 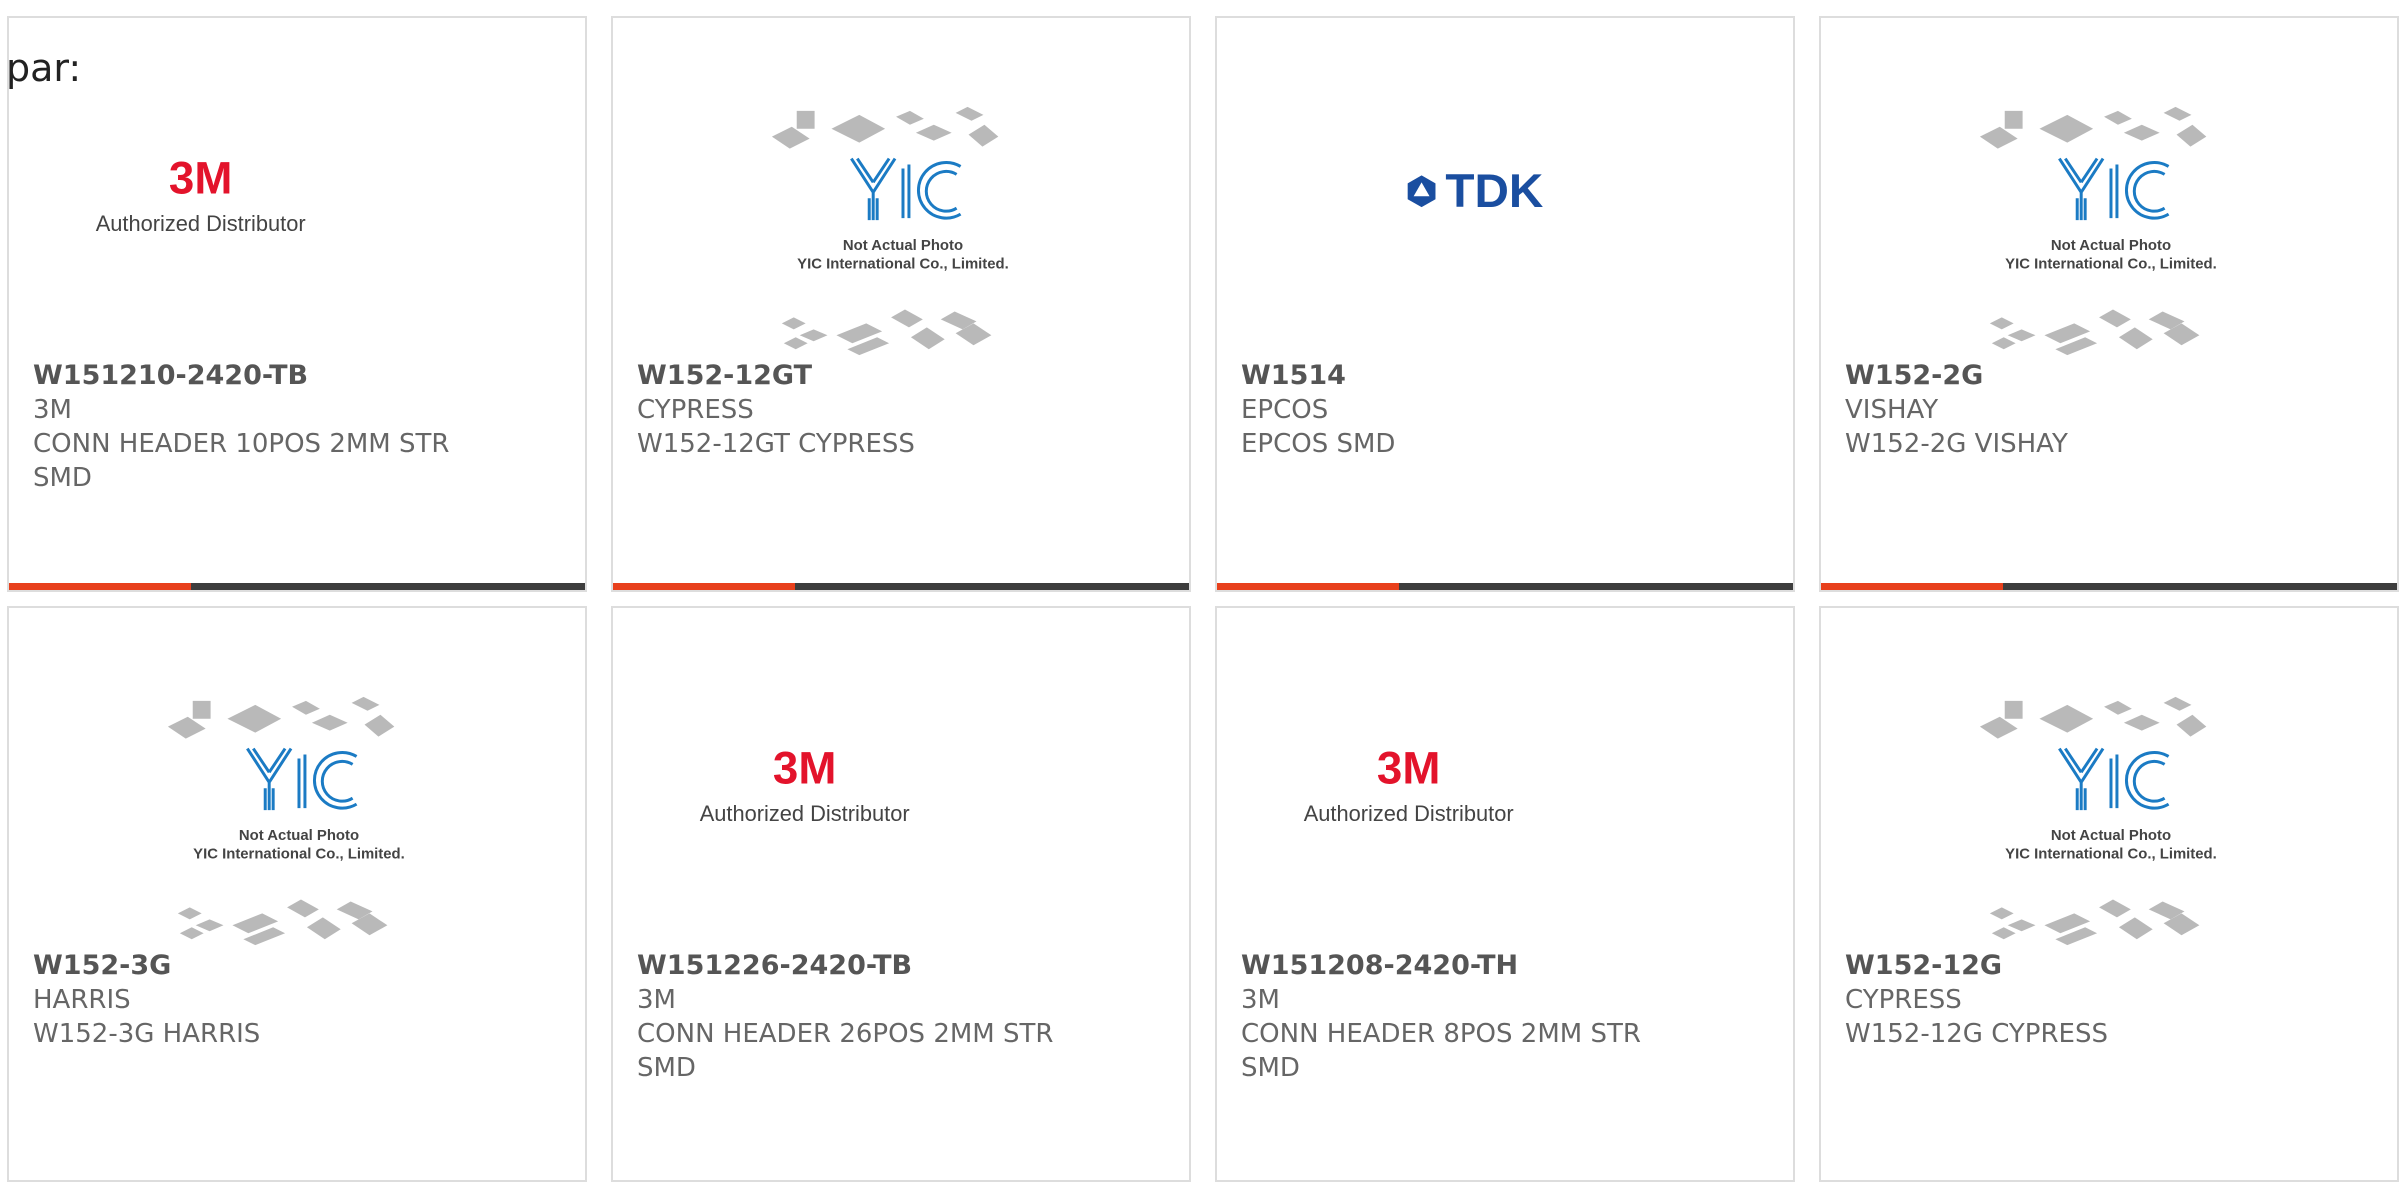 What do you see at coordinates (44, 68) in the screenshot?
I see `results-prefix-label: par:` at bounding box center [44, 68].